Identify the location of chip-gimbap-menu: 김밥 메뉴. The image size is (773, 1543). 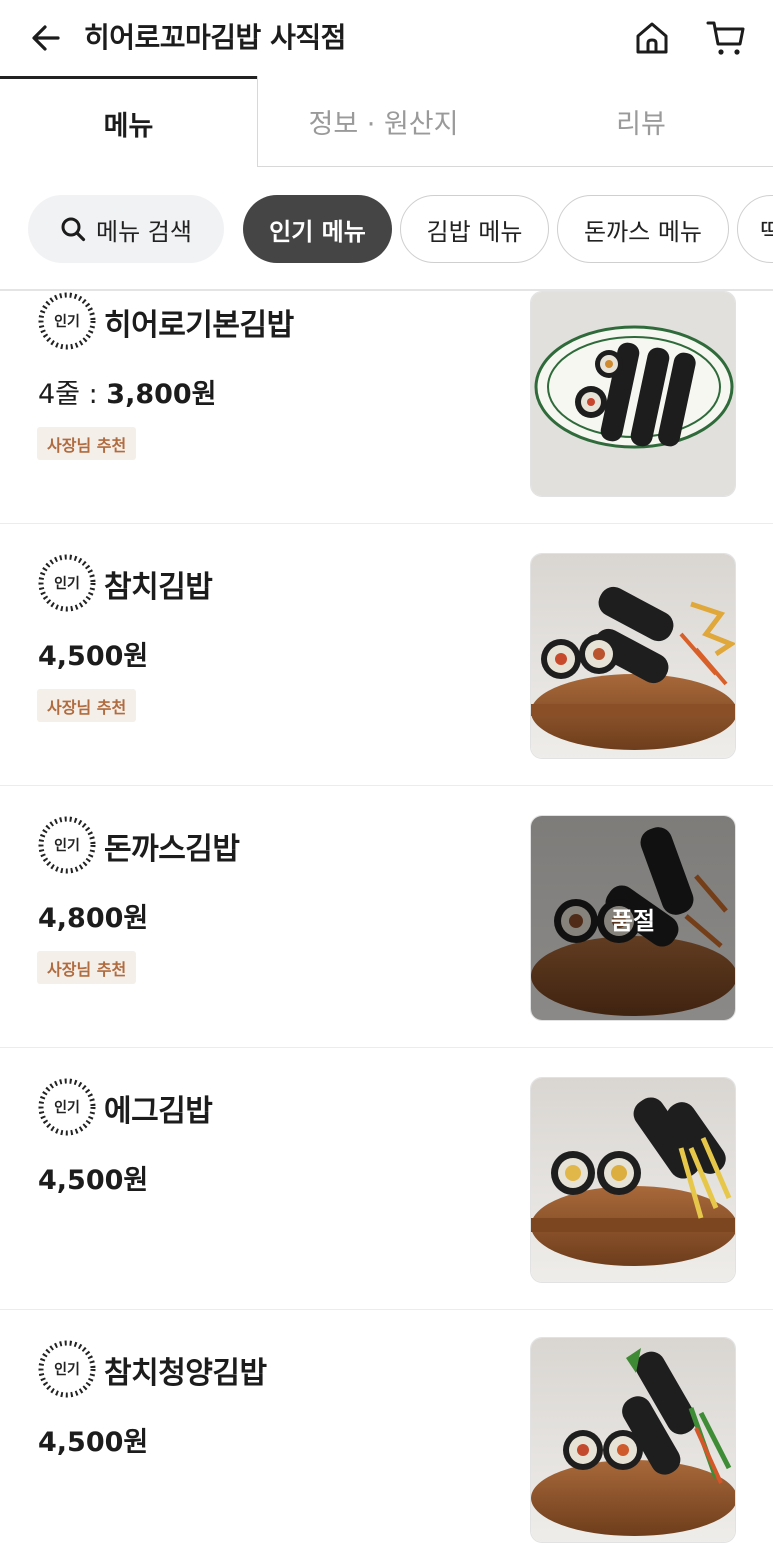
(474, 229).